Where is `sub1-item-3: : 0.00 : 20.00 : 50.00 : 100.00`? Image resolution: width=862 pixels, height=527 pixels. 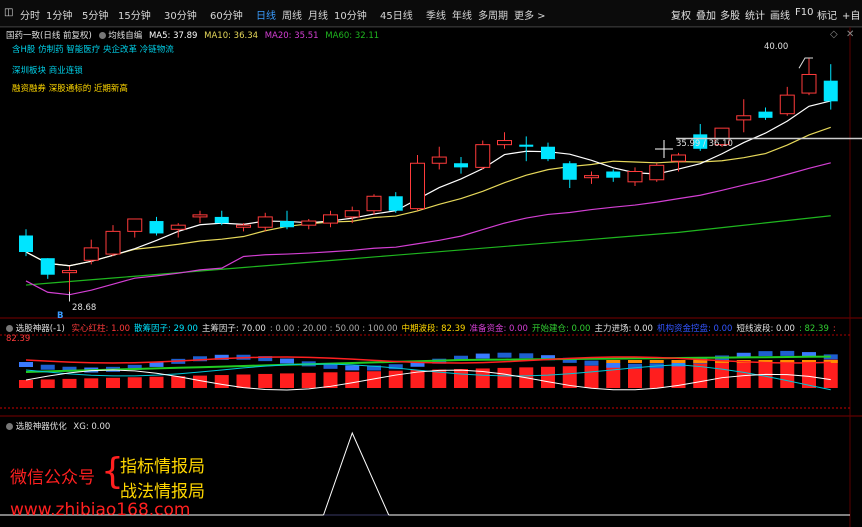 sub1-item-3: : 0.00 : 20.00 : 50.00 : 100.00 is located at coordinates (333, 329).